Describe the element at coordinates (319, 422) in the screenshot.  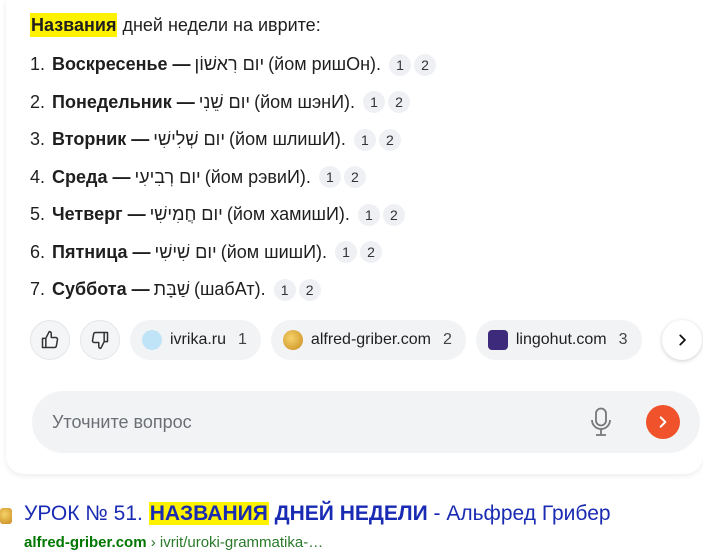
I see `refine-question-input` at that location.